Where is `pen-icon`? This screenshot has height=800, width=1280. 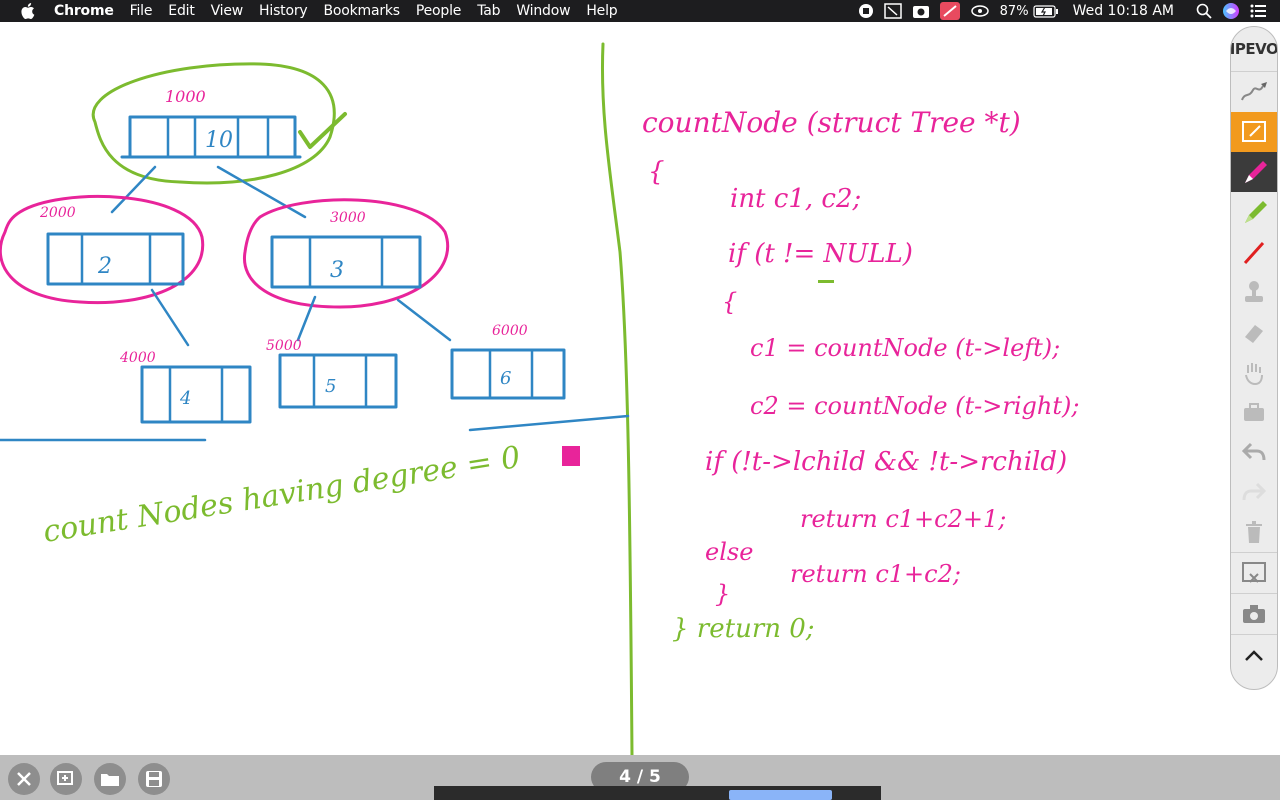 pen-icon is located at coordinates (1254, 92).